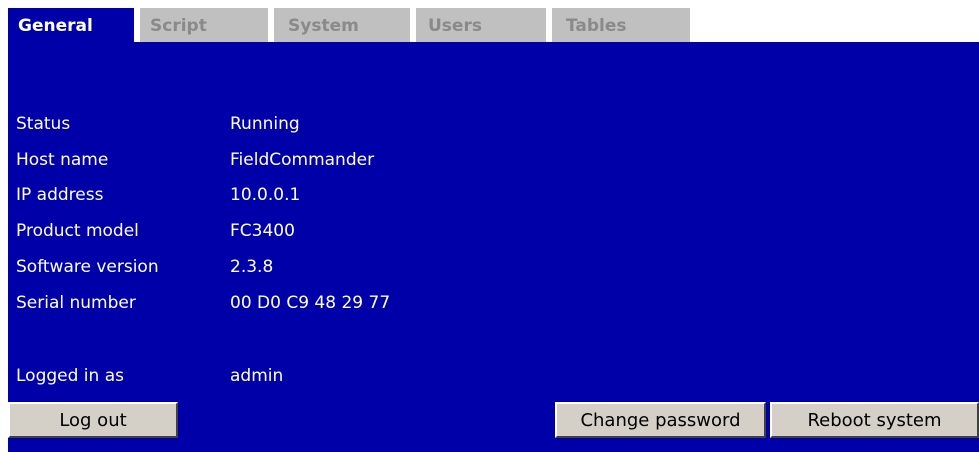 This screenshot has height=452, width=979. Describe the element at coordinates (204, 25) in the screenshot. I see `tab-script: Script` at that location.